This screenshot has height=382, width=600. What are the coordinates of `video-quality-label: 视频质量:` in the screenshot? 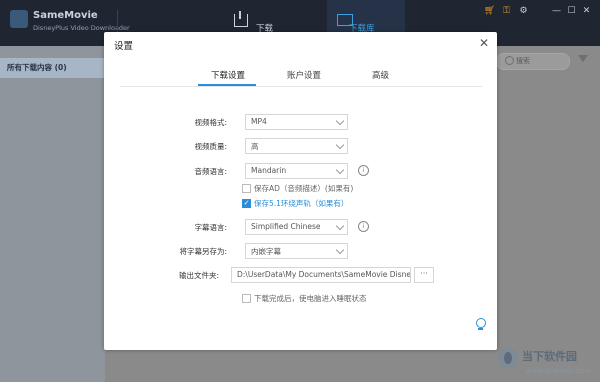 It's located at (210, 146).